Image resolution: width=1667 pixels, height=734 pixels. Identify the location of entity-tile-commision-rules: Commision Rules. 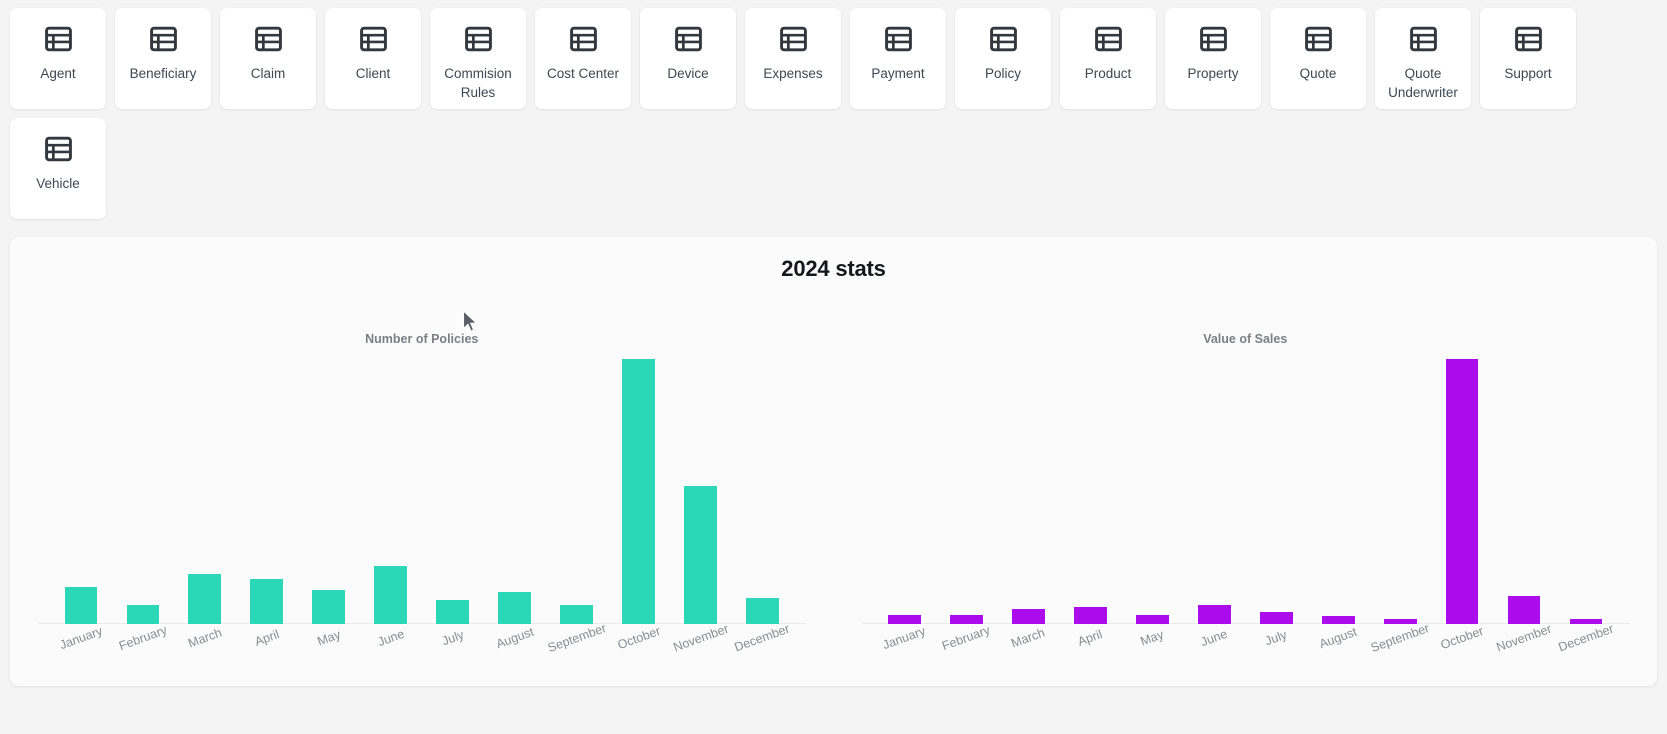
(478, 58).